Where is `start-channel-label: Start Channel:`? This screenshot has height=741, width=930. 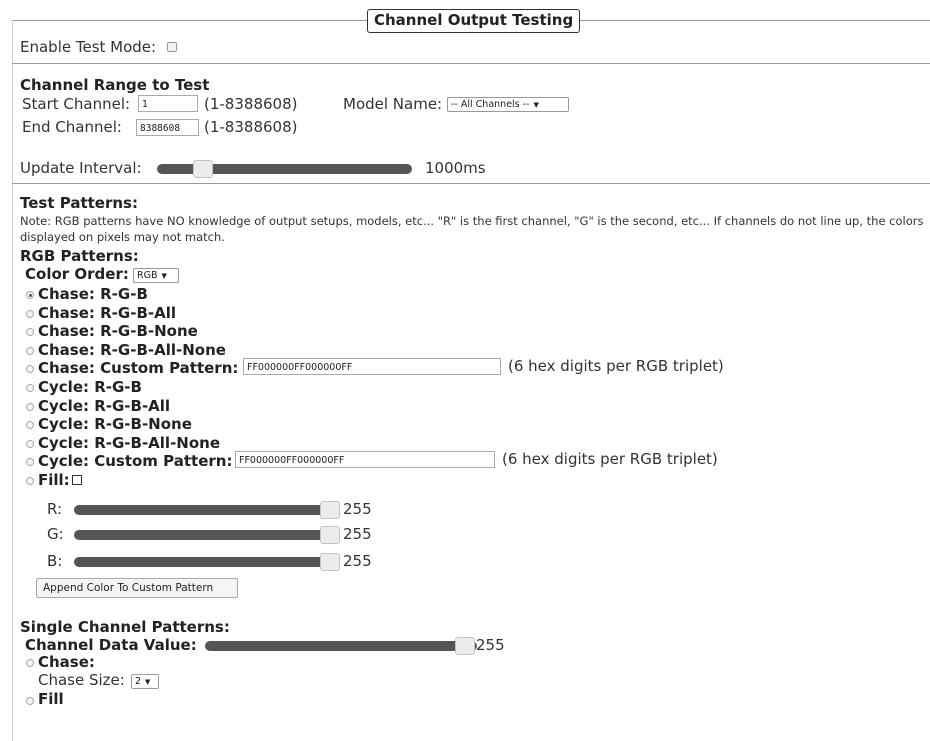
start-channel-label: Start Channel: is located at coordinates (76, 104).